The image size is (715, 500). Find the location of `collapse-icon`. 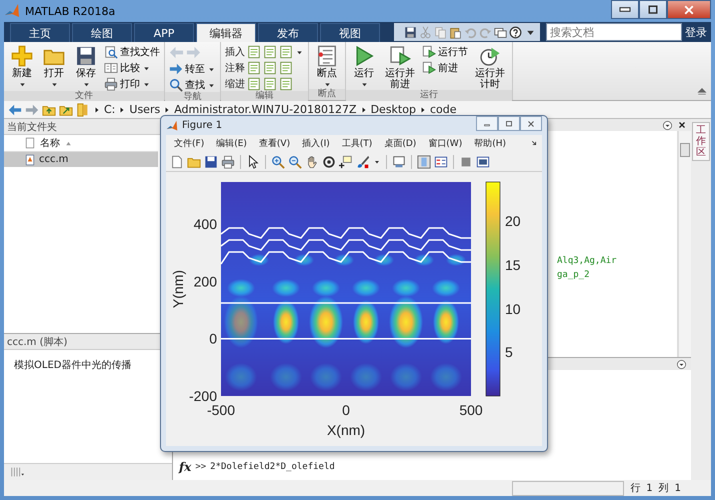

collapse-icon is located at coordinates (702, 91).